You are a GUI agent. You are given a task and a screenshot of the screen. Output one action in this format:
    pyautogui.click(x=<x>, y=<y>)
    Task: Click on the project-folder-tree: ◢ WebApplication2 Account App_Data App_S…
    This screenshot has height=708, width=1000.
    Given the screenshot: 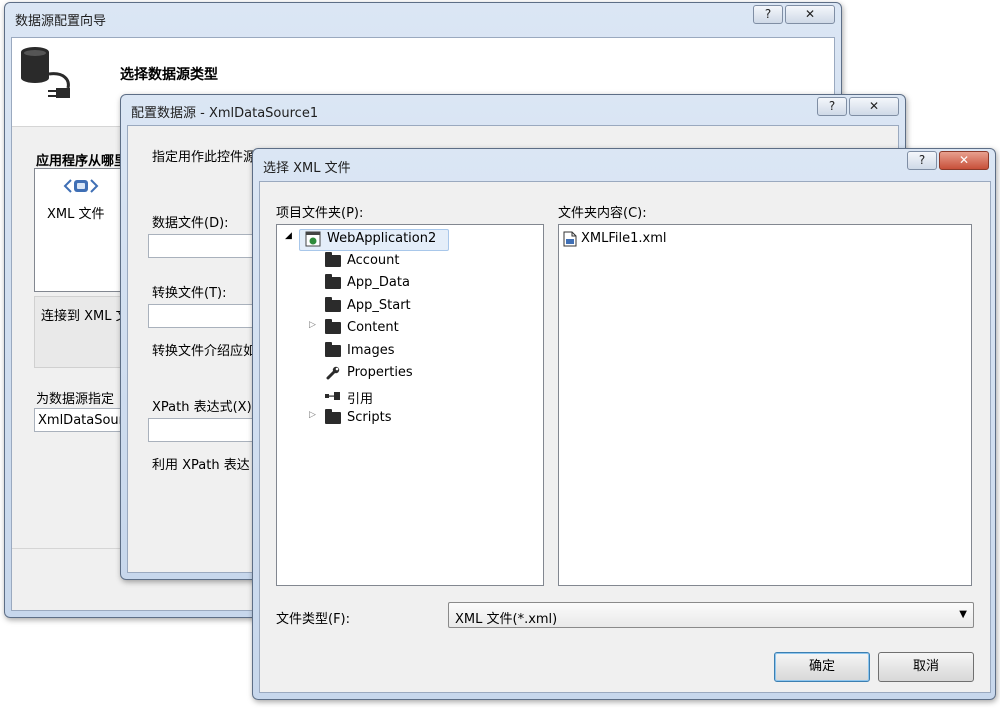 What is the action you would take?
    pyautogui.click(x=410, y=405)
    